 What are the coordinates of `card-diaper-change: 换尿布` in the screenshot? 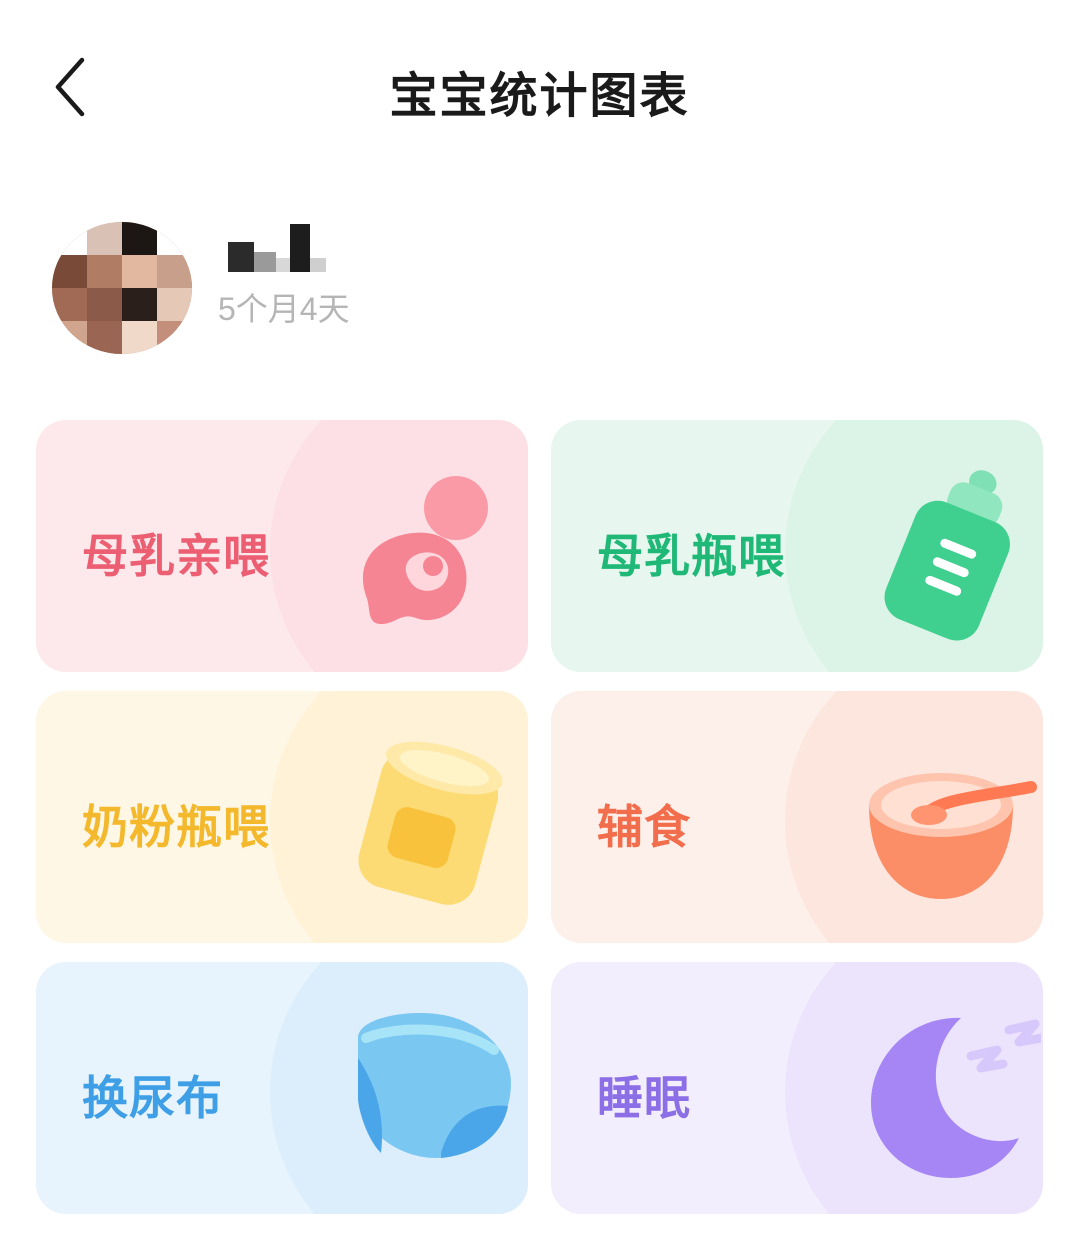 It's located at (282, 1088).